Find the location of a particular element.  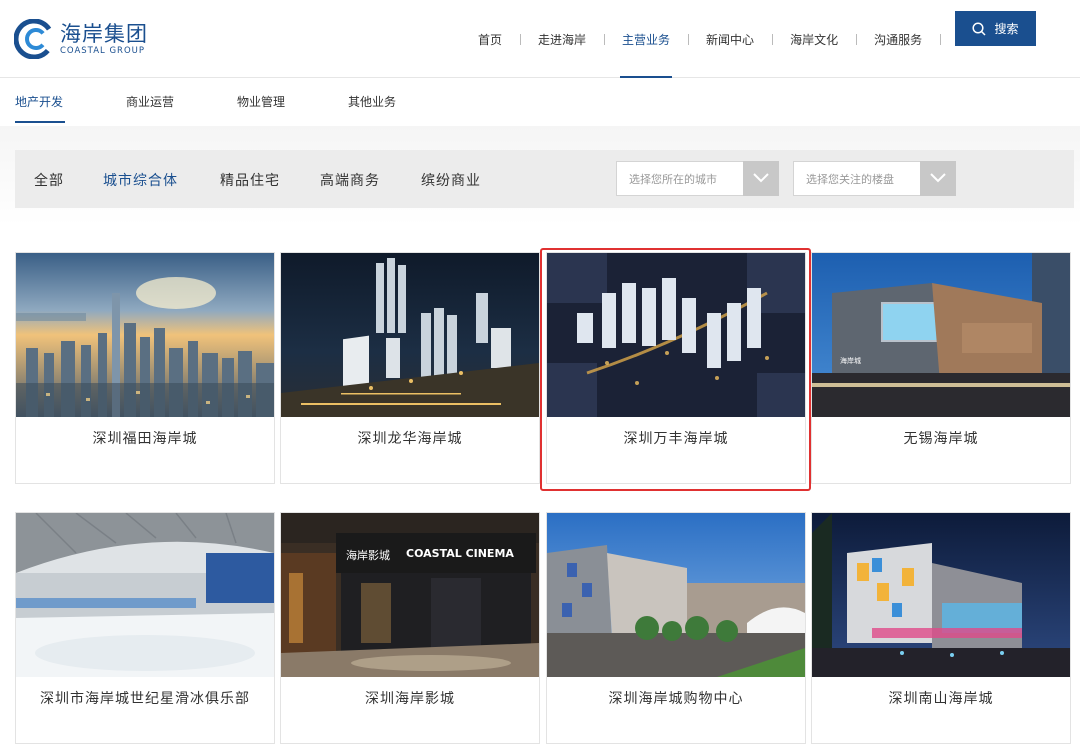

subnav-property: 物业管理 is located at coordinates (261, 101).